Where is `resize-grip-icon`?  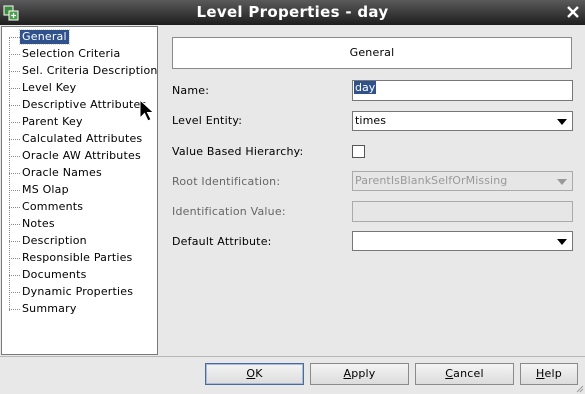 resize-grip-icon is located at coordinates (579, 388).